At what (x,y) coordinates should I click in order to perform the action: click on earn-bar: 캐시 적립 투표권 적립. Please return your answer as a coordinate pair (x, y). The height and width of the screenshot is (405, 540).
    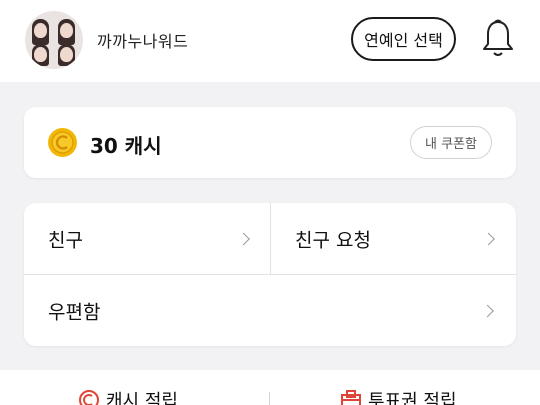
    Looking at the image, I should click on (270, 387).